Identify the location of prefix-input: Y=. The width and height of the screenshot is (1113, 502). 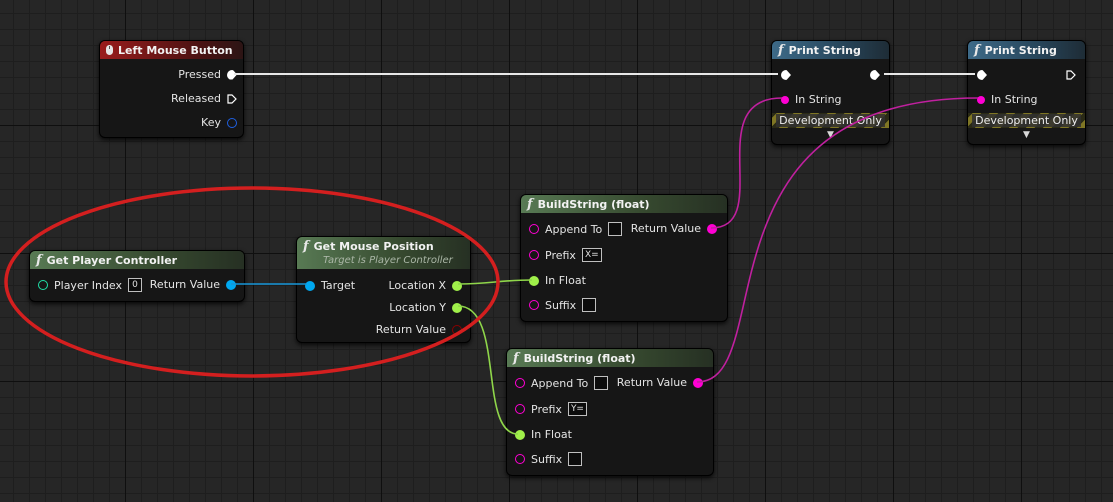
(577, 409).